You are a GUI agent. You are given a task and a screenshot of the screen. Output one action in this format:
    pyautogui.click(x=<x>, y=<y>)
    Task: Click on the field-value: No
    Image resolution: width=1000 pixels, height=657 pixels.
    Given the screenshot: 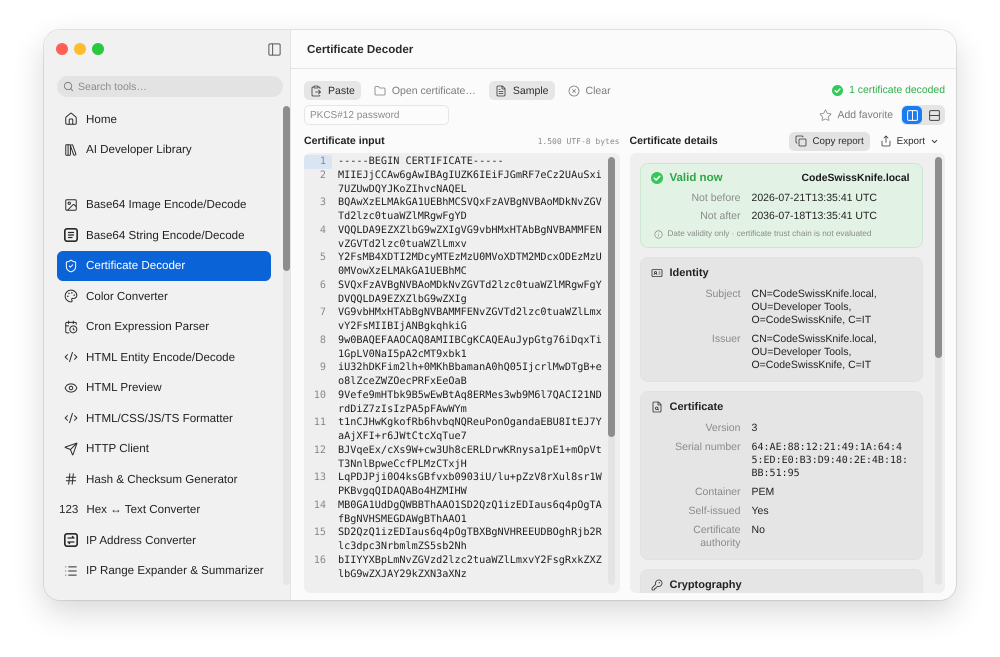 What is the action you would take?
    pyautogui.click(x=759, y=531)
    